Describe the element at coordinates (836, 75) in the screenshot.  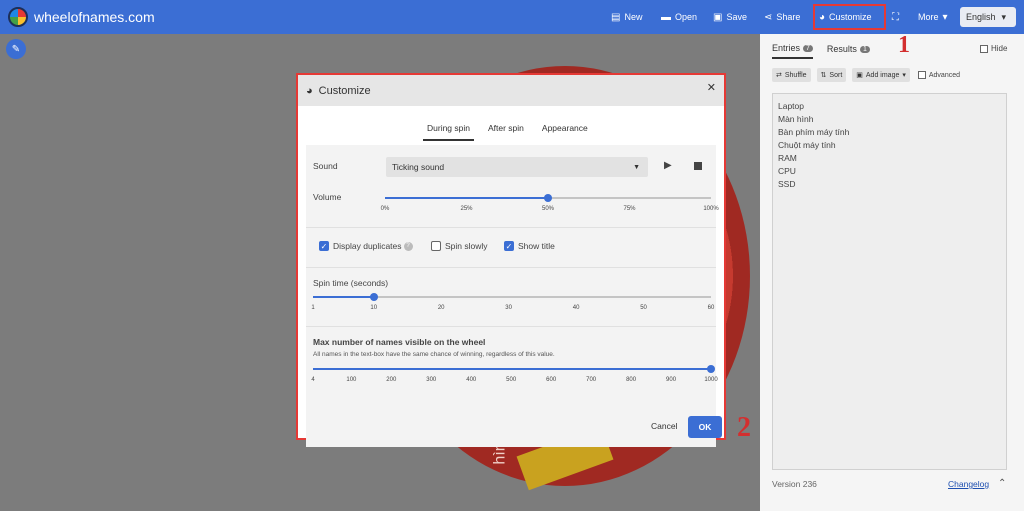
I see `sort-label: Sort` at that location.